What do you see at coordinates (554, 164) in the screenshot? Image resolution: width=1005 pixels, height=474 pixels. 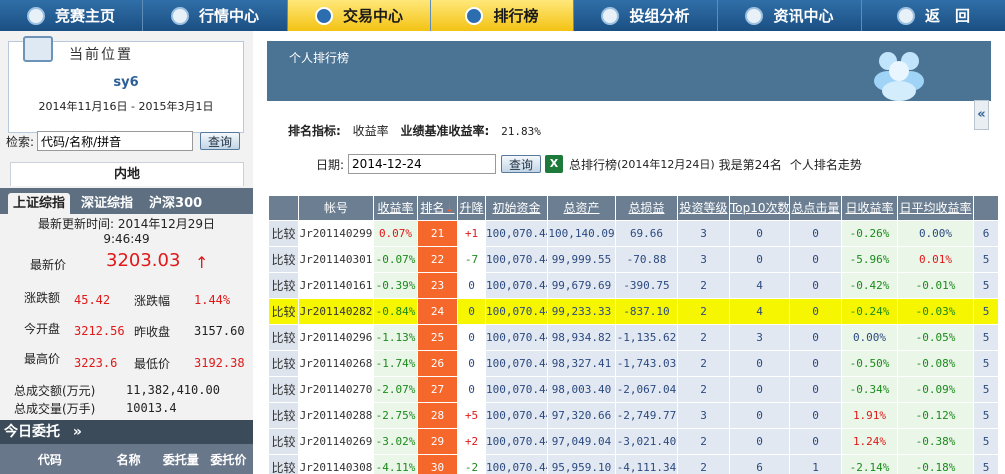 I see `excel-icon: X` at bounding box center [554, 164].